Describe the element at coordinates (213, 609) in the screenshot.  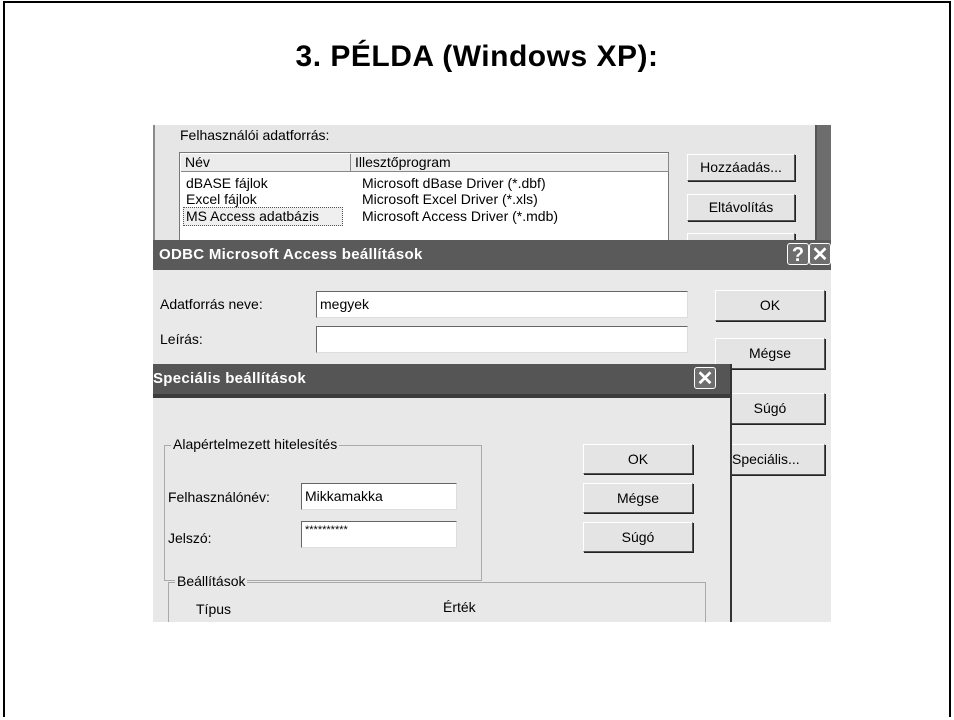
I see `type-column-header: Típus` at that location.